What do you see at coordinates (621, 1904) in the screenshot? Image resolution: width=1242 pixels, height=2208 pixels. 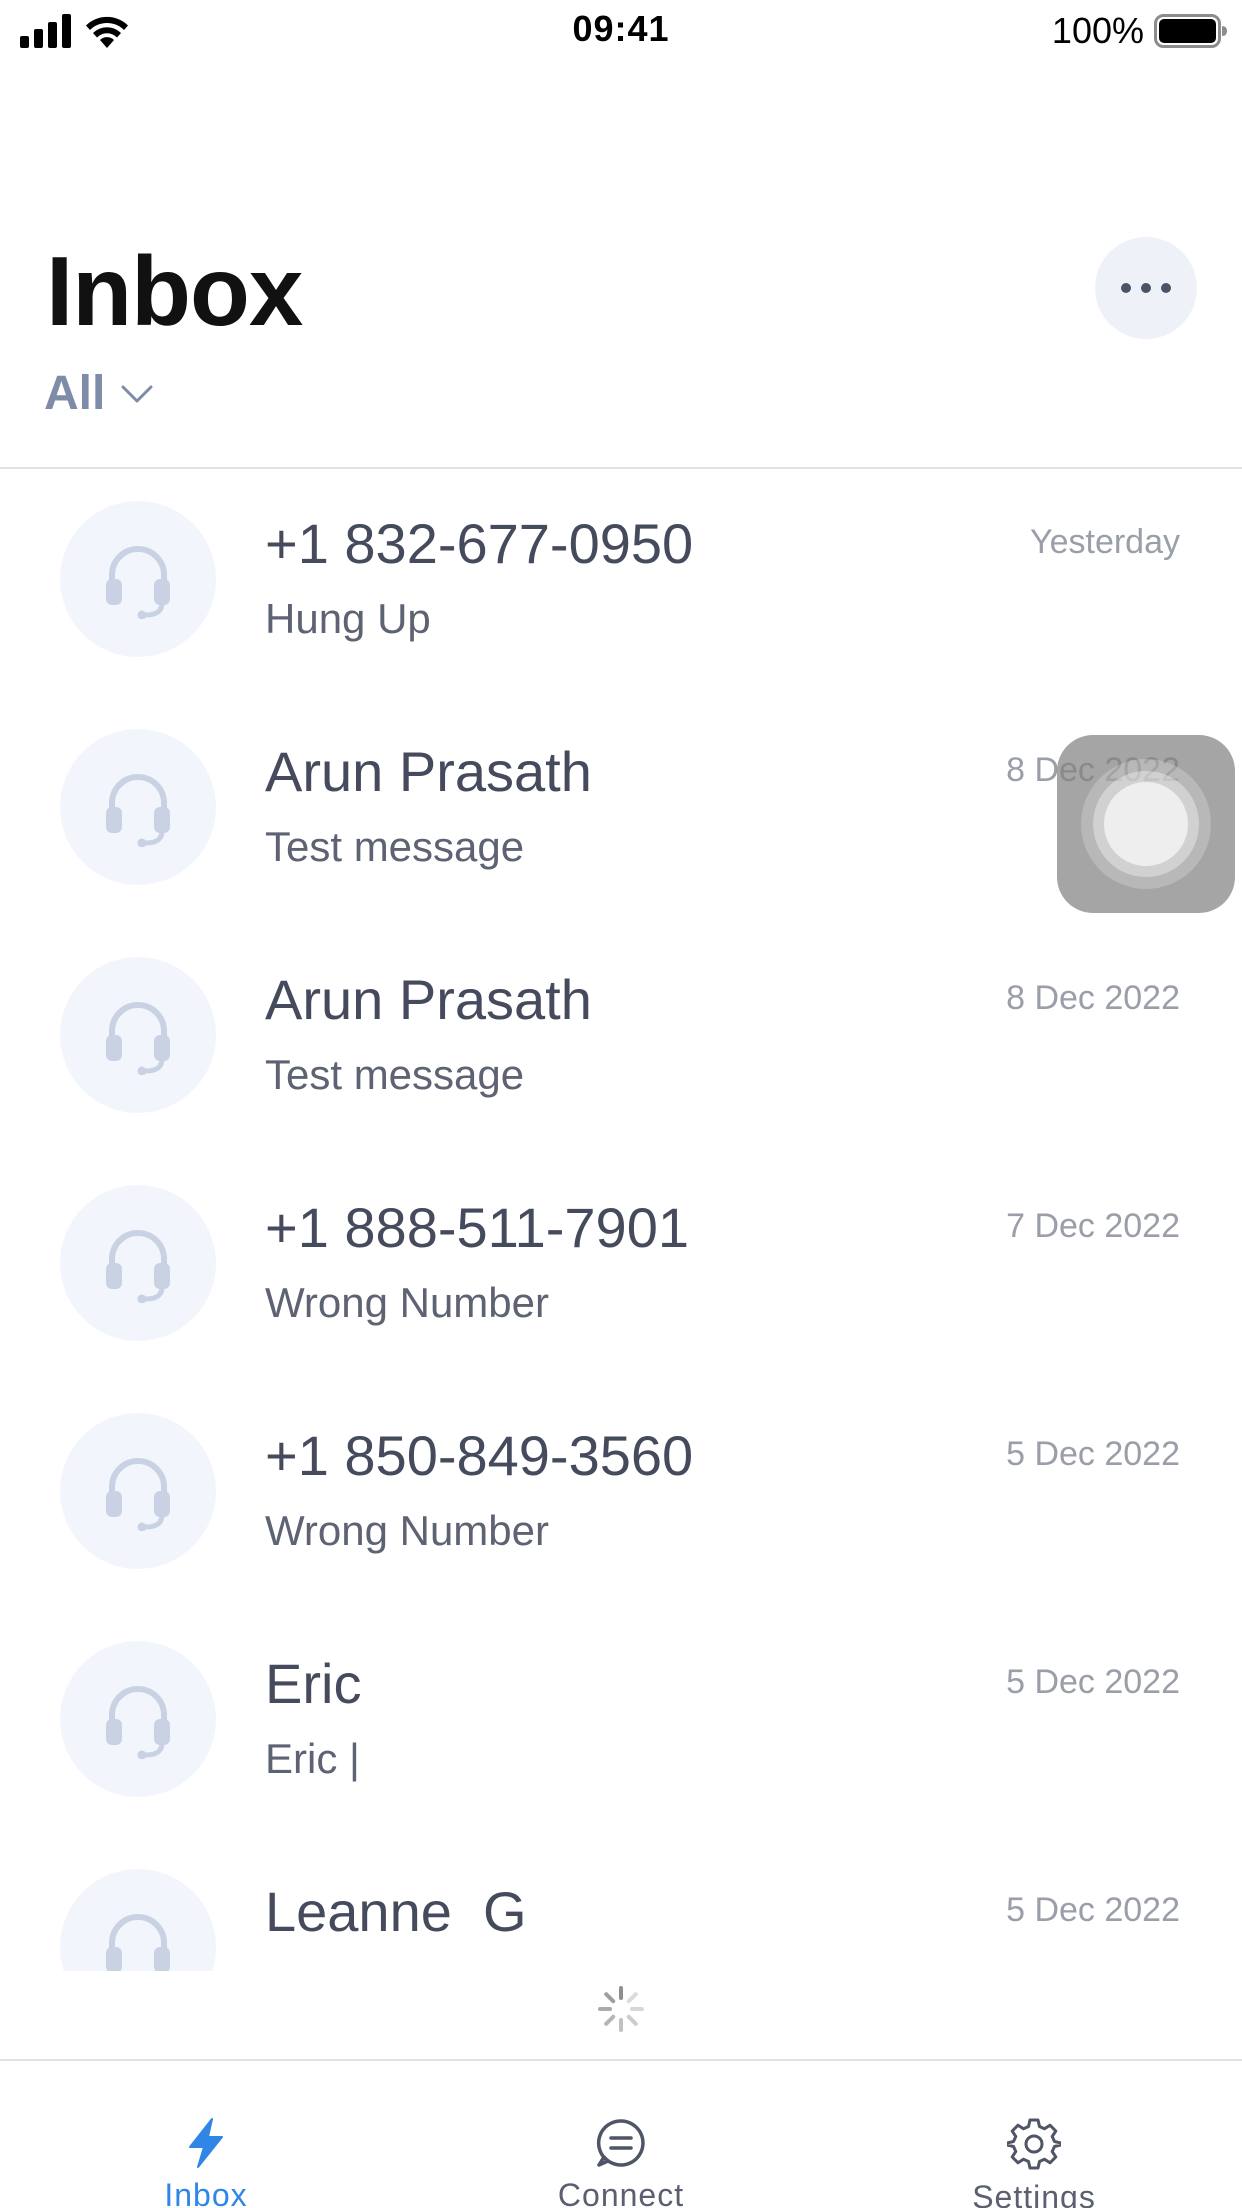 I see `conversation-row: Leanne G 5 Dec 2022` at bounding box center [621, 1904].